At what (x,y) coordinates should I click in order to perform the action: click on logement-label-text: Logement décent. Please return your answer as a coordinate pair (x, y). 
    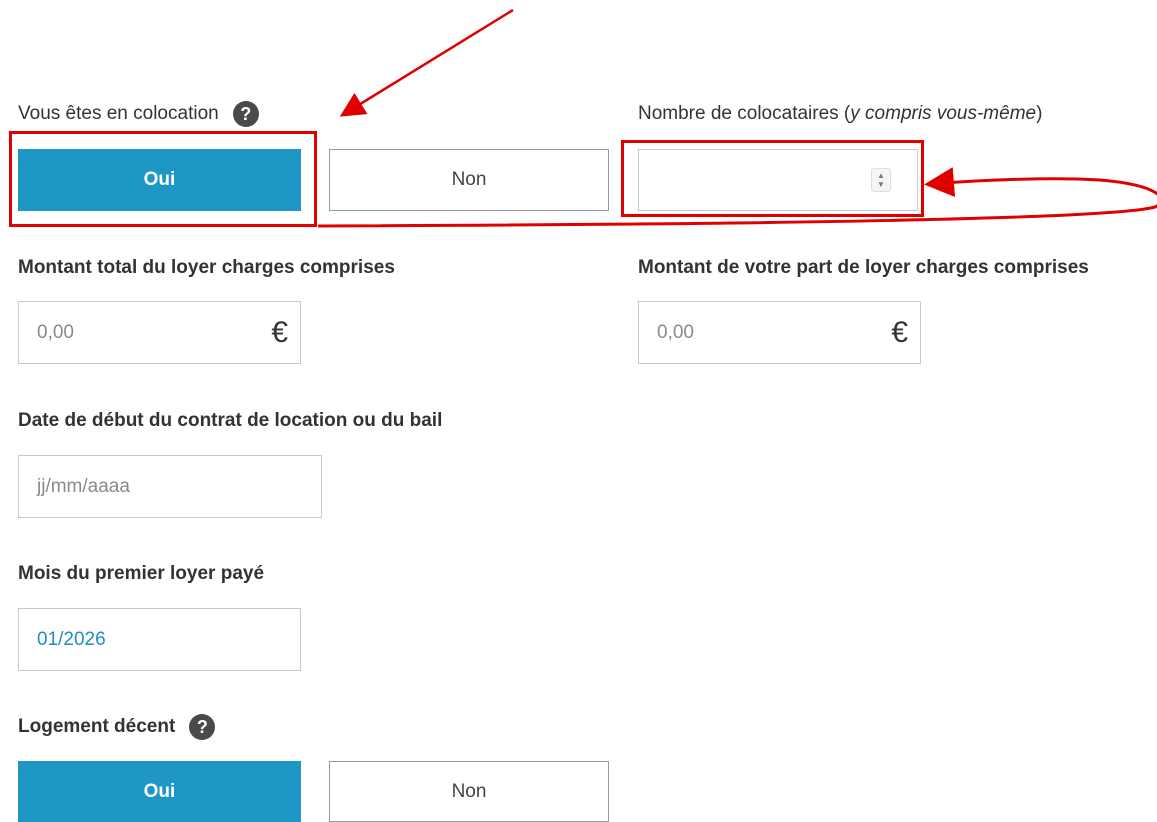
    Looking at the image, I should click on (97, 726).